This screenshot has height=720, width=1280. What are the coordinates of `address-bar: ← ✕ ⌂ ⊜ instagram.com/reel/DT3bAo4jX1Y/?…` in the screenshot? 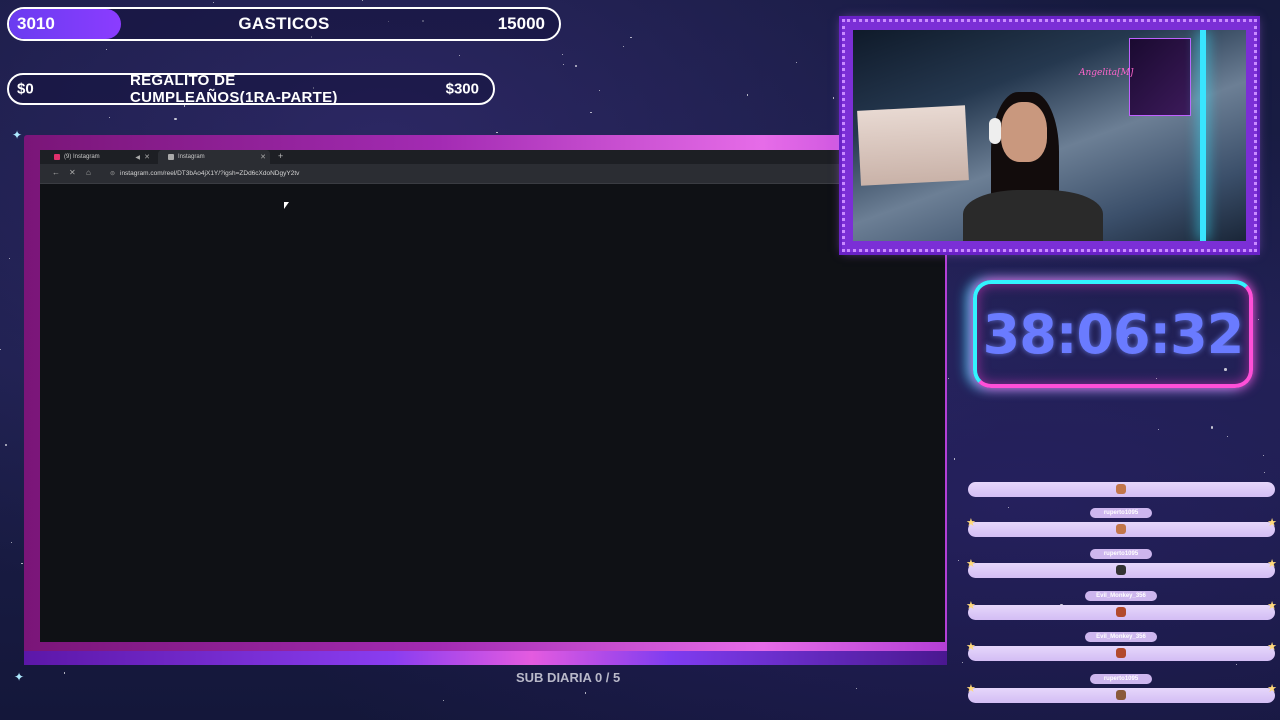 It's located at (492, 174).